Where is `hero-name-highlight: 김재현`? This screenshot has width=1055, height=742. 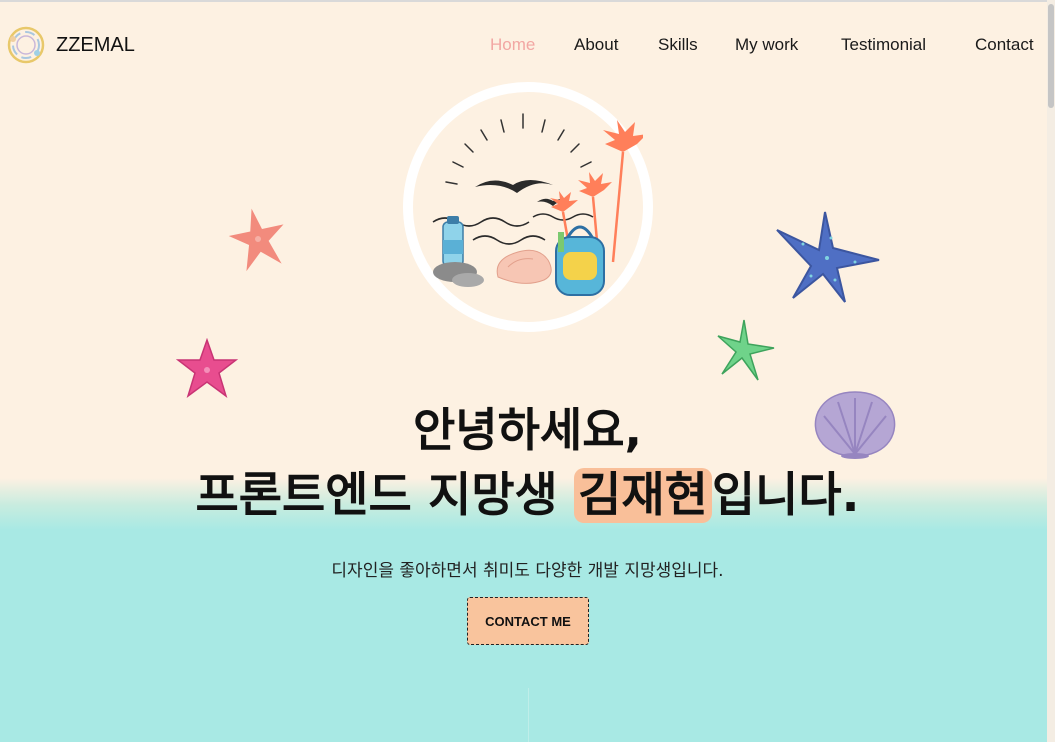 hero-name-highlight: 김재현 is located at coordinates (643, 495).